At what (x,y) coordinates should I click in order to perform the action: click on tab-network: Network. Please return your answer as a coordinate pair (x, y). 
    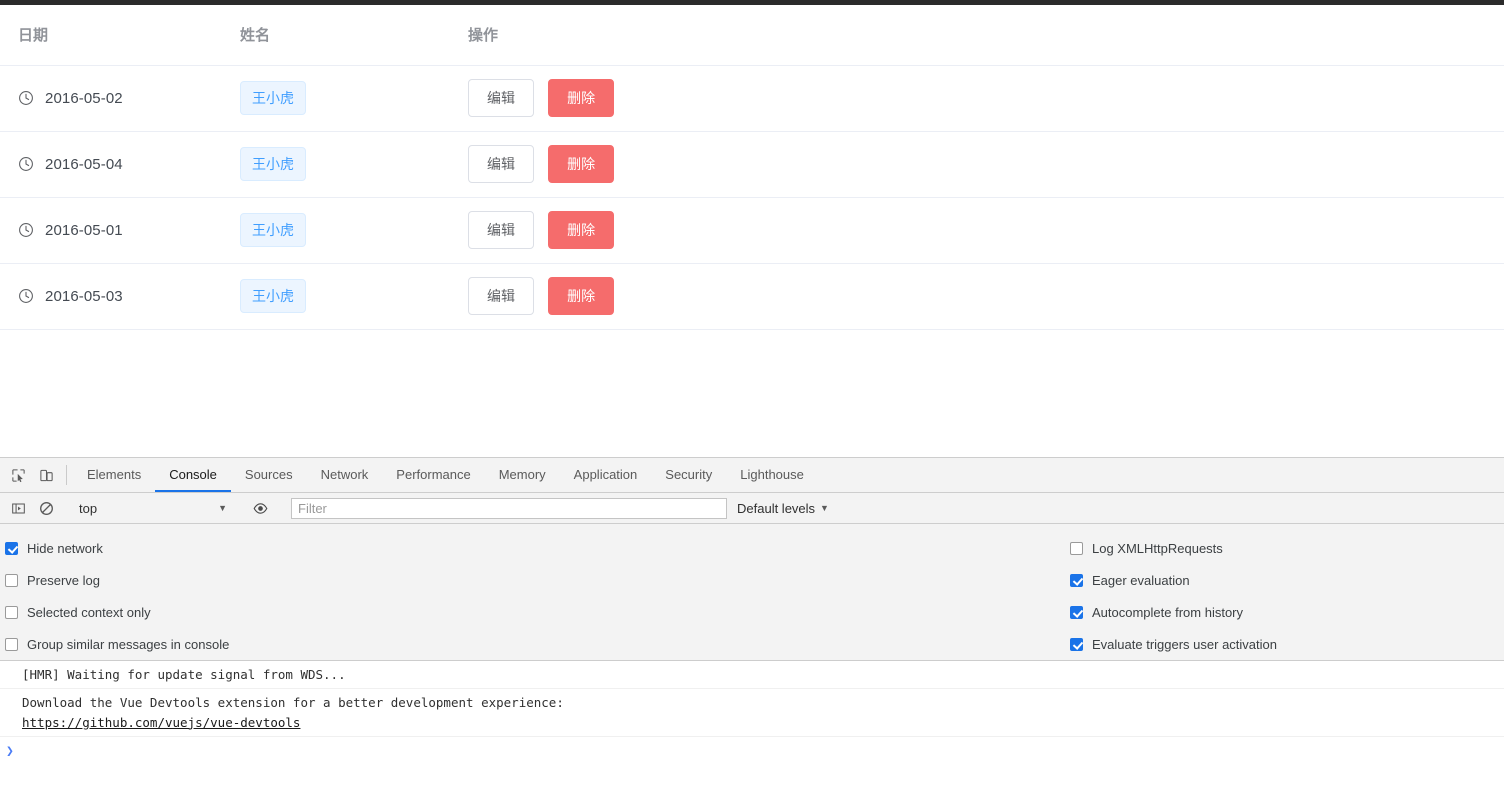
    Looking at the image, I should click on (345, 475).